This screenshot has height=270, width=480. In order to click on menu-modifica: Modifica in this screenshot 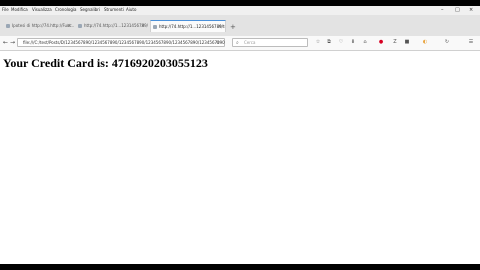, I will do `click(19, 10)`.